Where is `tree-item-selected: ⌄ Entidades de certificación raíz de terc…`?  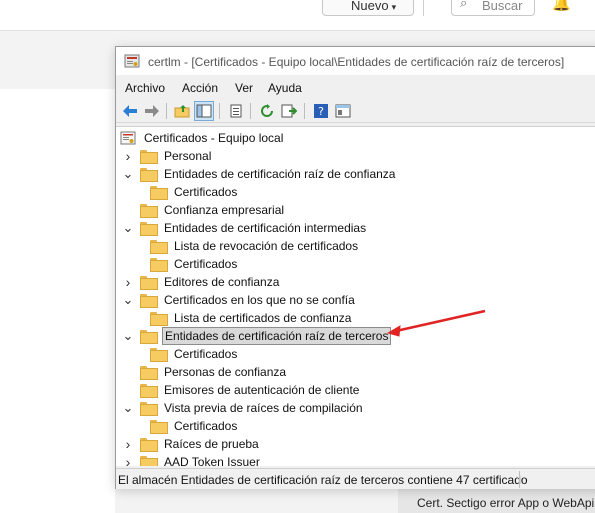
tree-item-selected: ⌄ Entidades de certificación raíz de terc… is located at coordinates (257, 336).